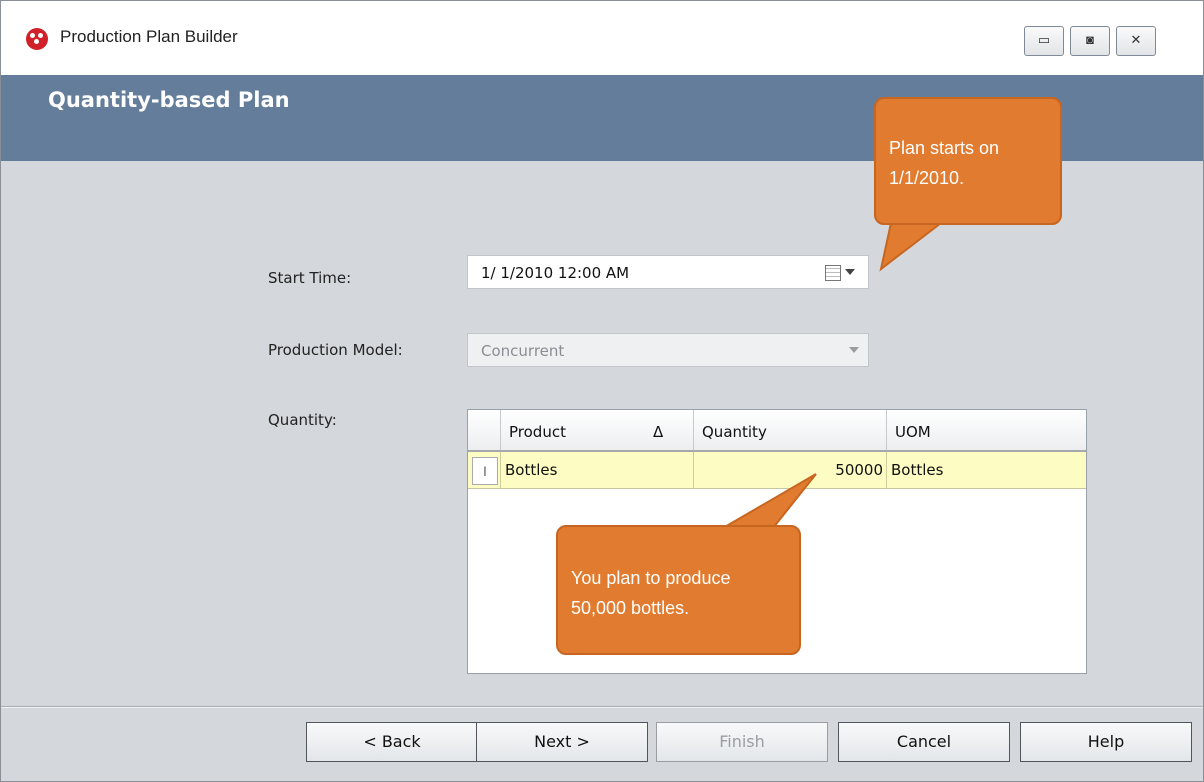  I want to click on next-button: Next >, so click(562, 742).